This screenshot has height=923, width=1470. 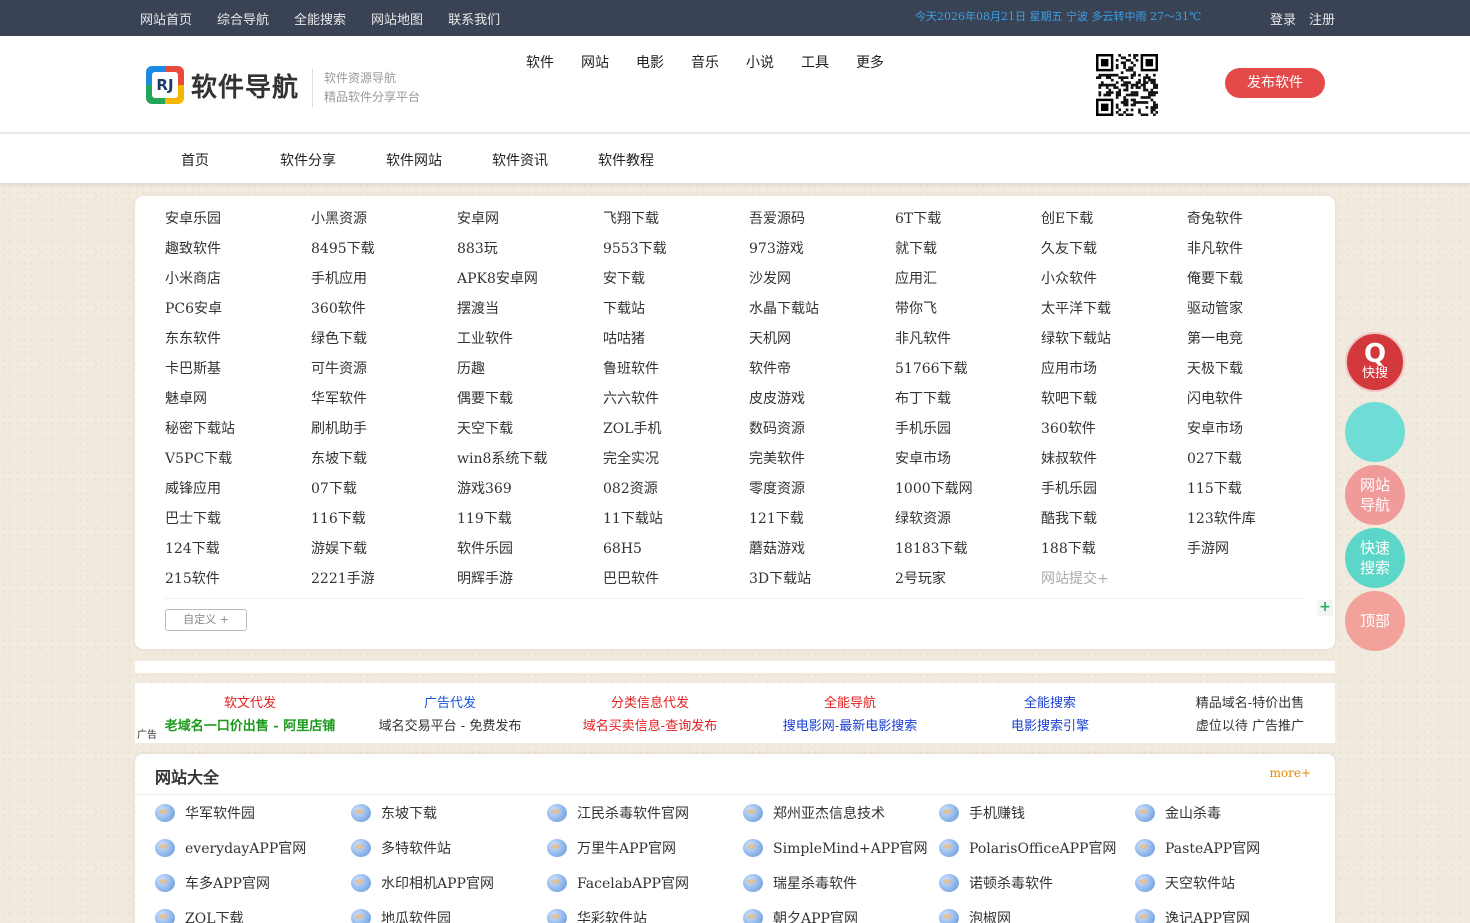 What do you see at coordinates (253, 915) in the screenshot?
I see `site-item: ZOL下载` at bounding box center [253, 915].